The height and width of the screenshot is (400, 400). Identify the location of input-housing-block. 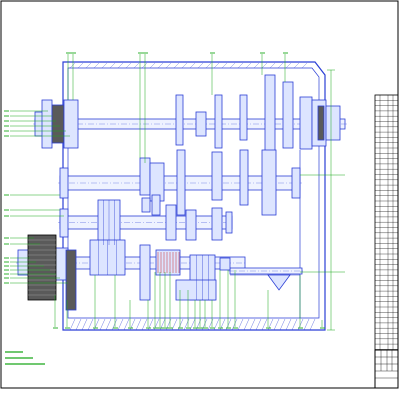
(71, 280).